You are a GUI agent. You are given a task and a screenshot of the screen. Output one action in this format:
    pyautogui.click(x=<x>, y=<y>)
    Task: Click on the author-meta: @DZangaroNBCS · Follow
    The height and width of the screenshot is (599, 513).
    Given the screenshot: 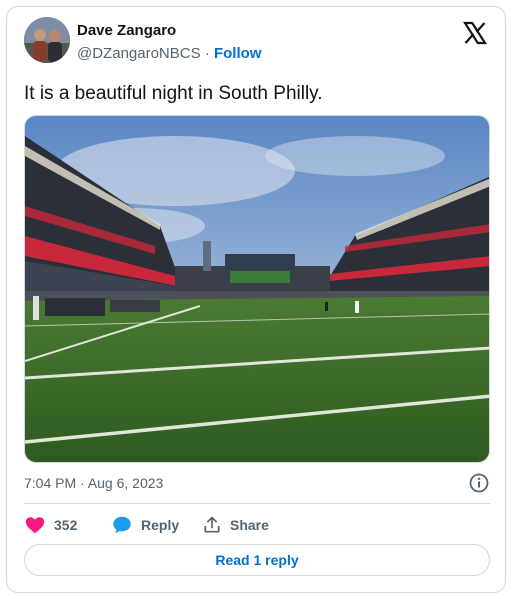 What is the action you would take?
    pyautogui.click(x=169, y=53)
    